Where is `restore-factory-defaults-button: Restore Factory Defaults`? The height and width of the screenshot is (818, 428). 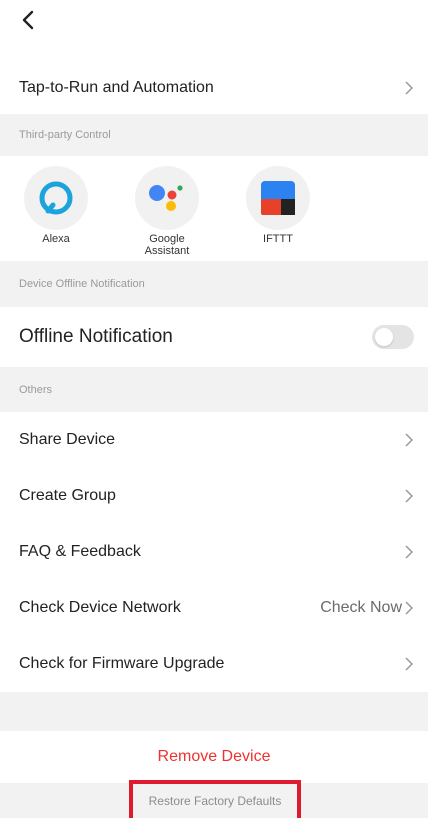
restore-factory-defaults-button: Restore Factory Defaults is located at coordinates (215, 799).